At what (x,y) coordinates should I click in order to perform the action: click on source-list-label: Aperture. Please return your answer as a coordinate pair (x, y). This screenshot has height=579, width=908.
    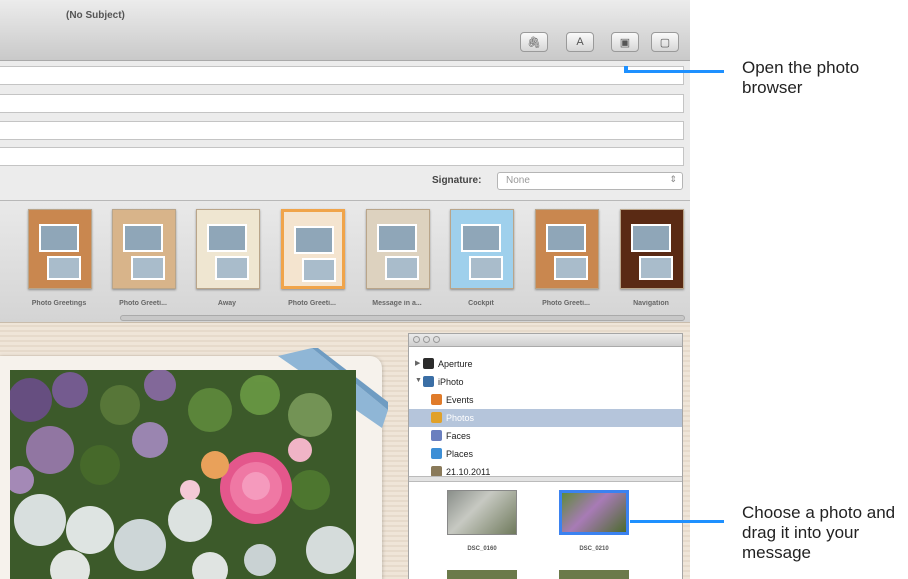
    Looking at the image, I should click on (455, 364).